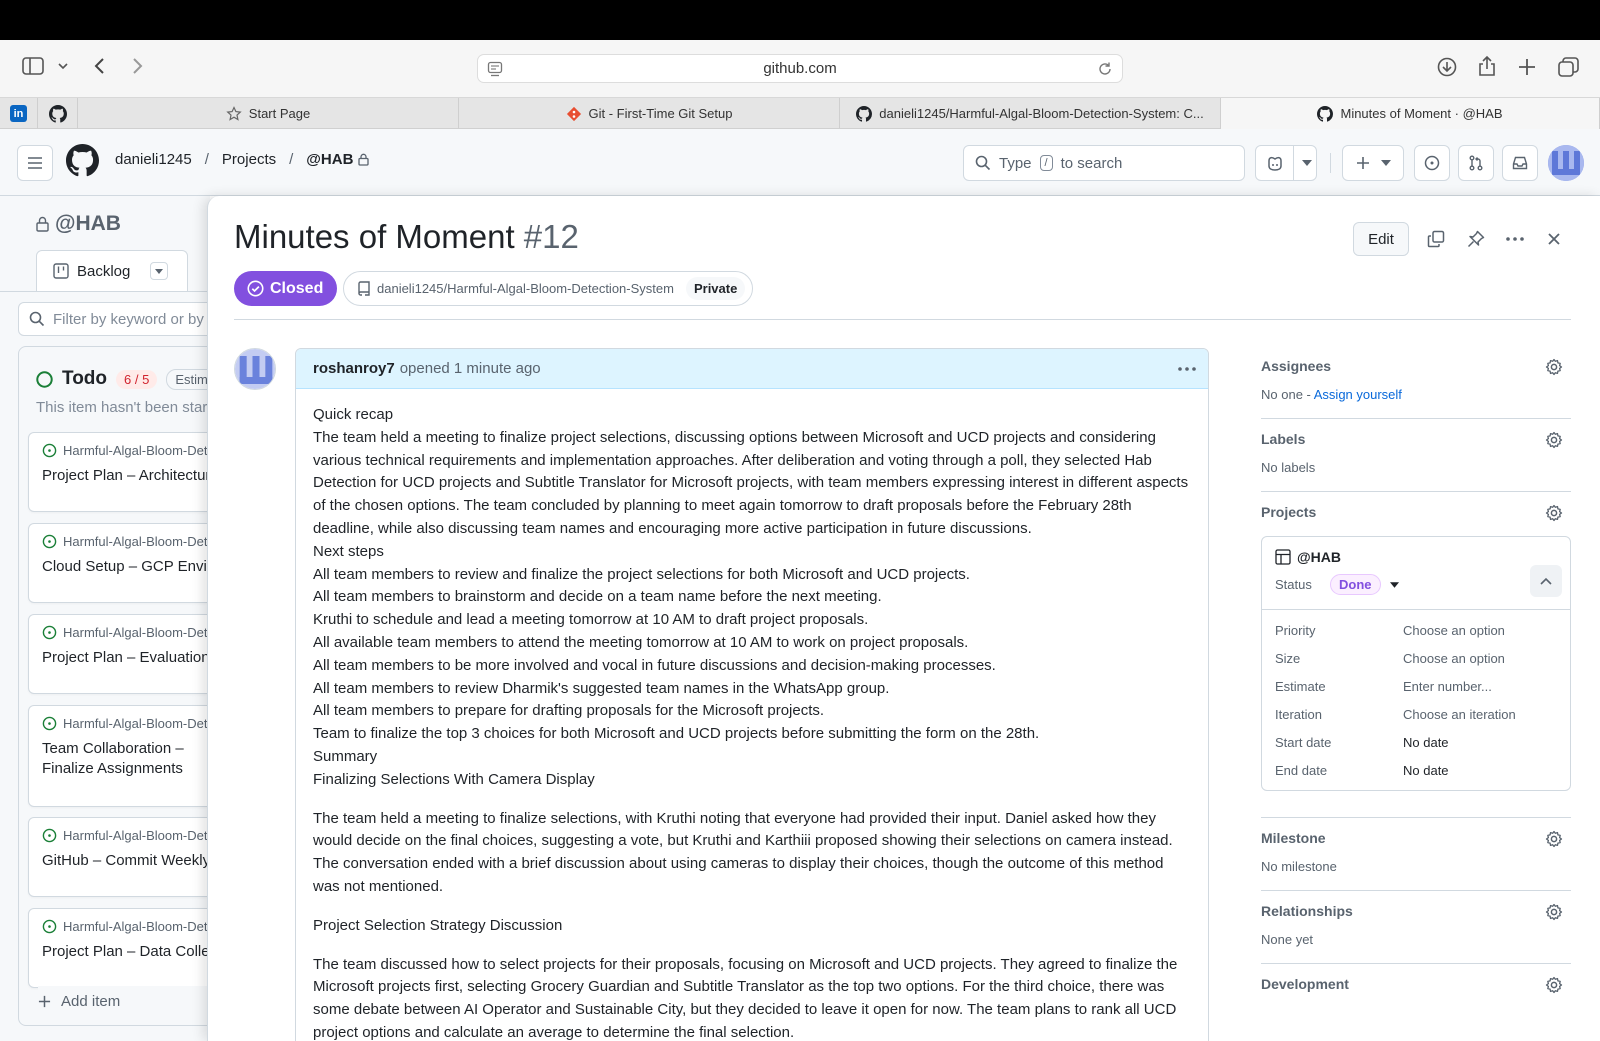 The height and width of the screenshot is (1041, 1600). I want to click on comment-menu-icon, so click(1187, 369).